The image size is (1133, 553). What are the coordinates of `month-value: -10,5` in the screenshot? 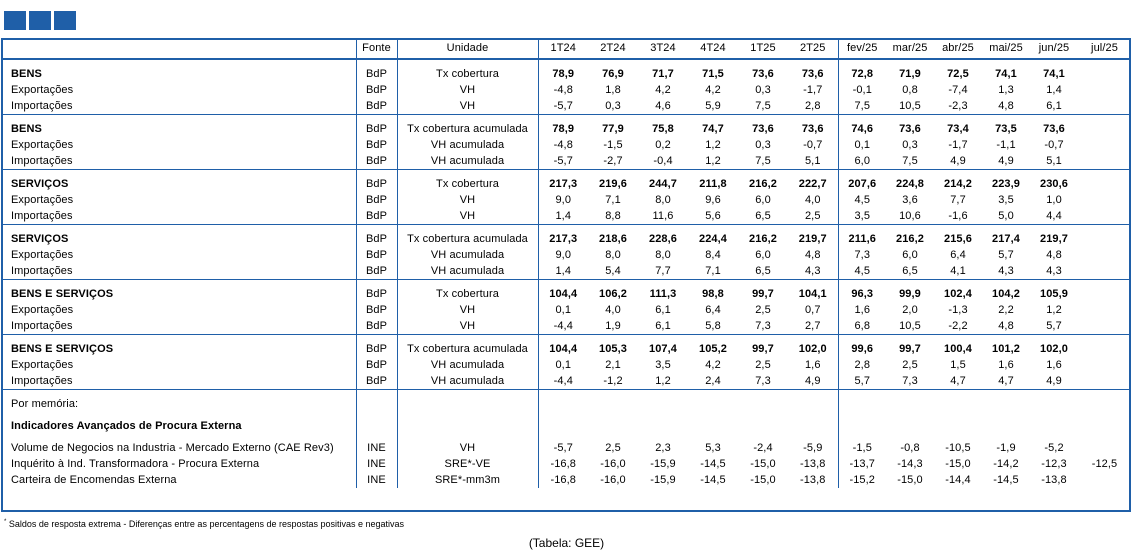 It's located at (958, 448).